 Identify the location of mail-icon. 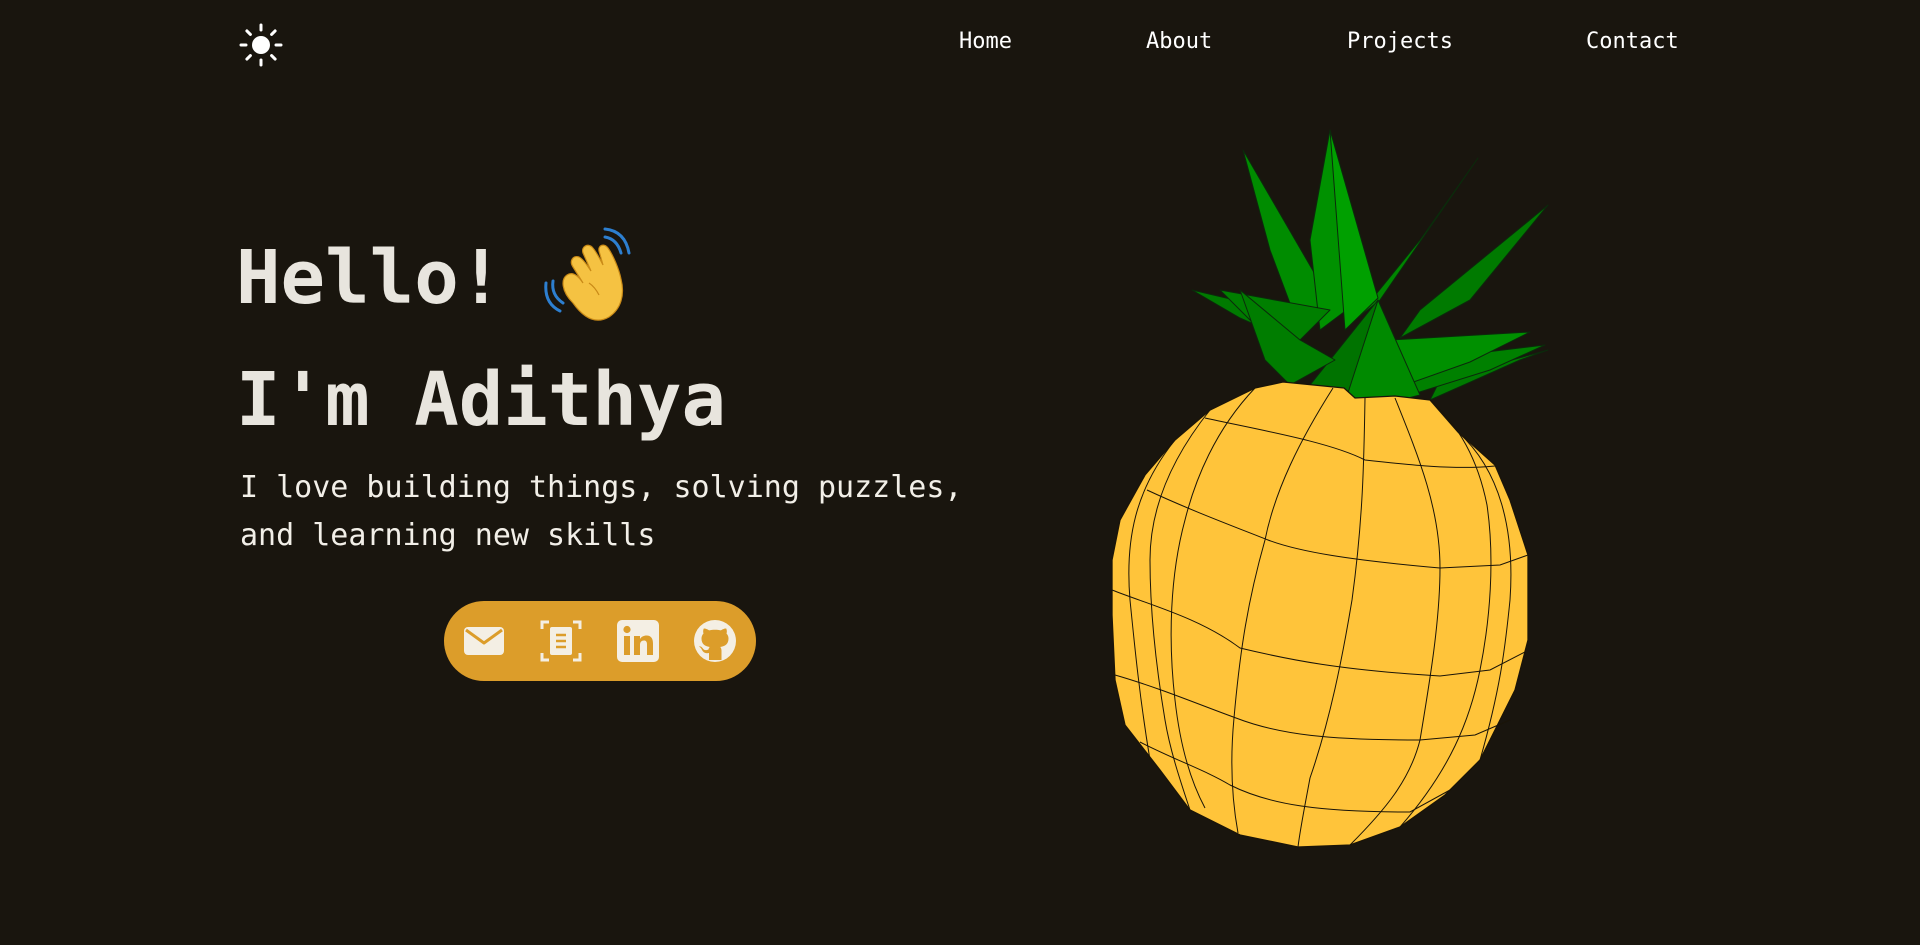
(484, 641).